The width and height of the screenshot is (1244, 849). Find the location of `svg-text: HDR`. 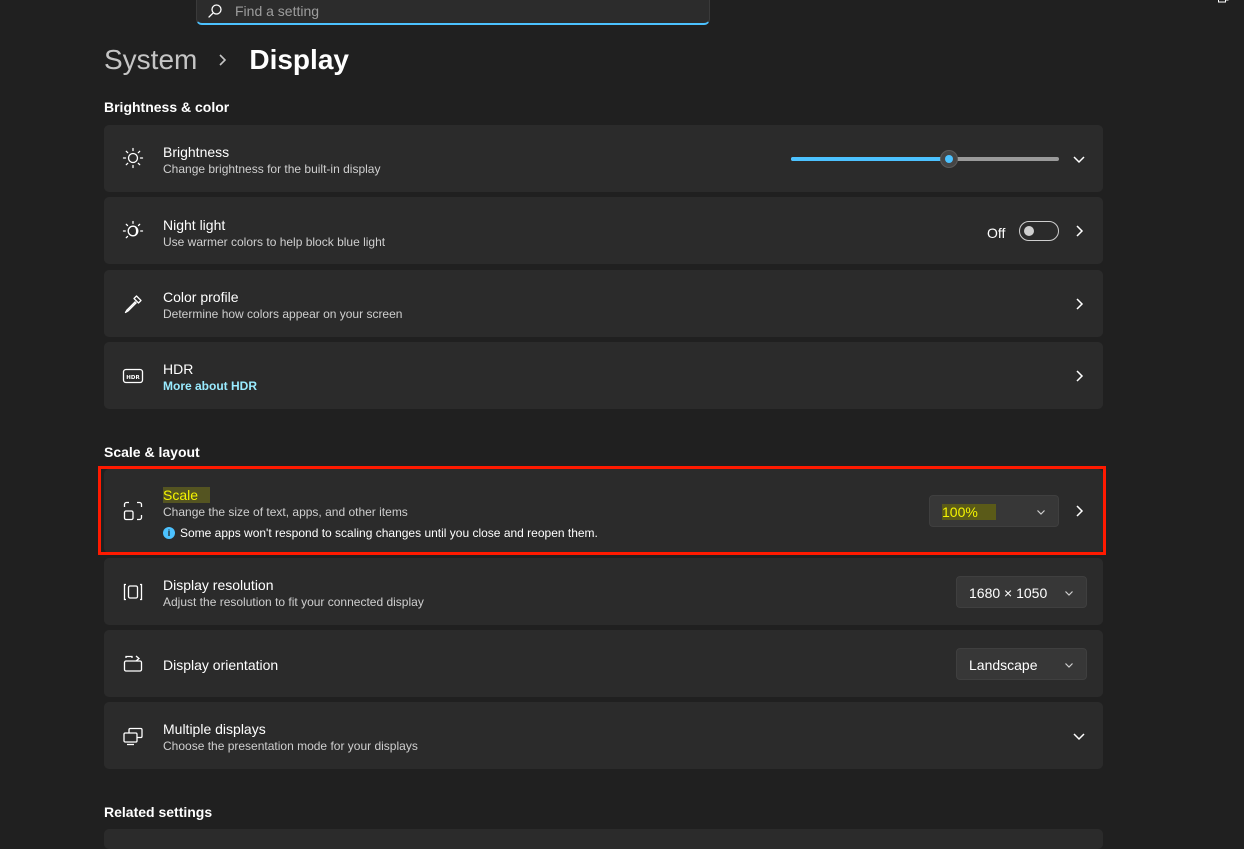

svg-text: HDR is located at coordinates (133, 378).